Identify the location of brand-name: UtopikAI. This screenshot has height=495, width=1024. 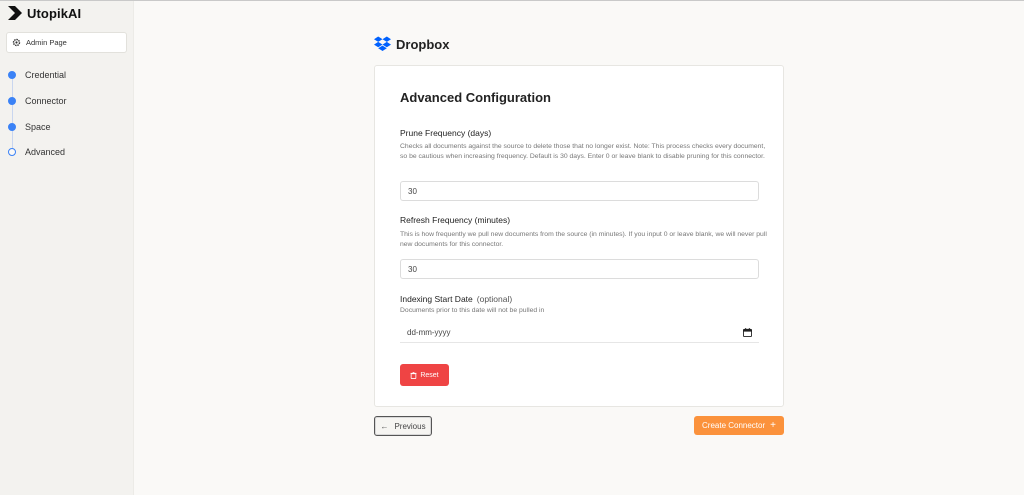
(54, 13).